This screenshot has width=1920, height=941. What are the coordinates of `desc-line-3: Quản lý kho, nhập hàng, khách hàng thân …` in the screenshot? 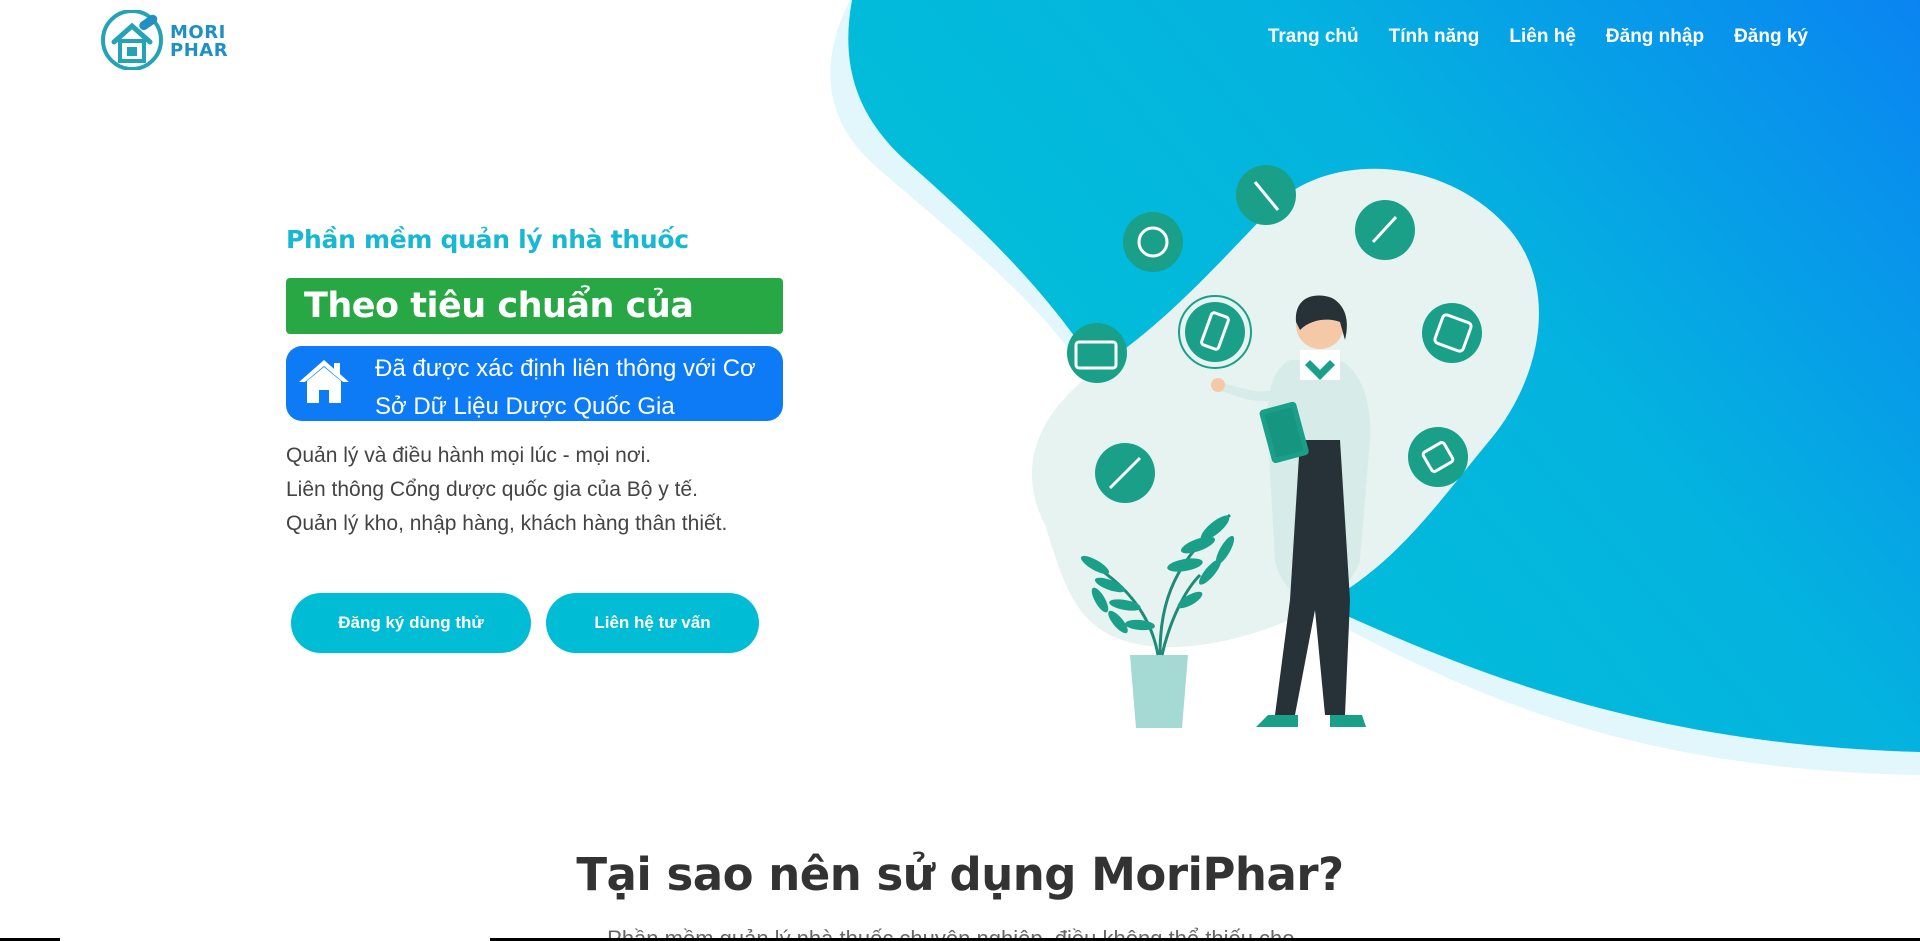 It's located at (507, 523).